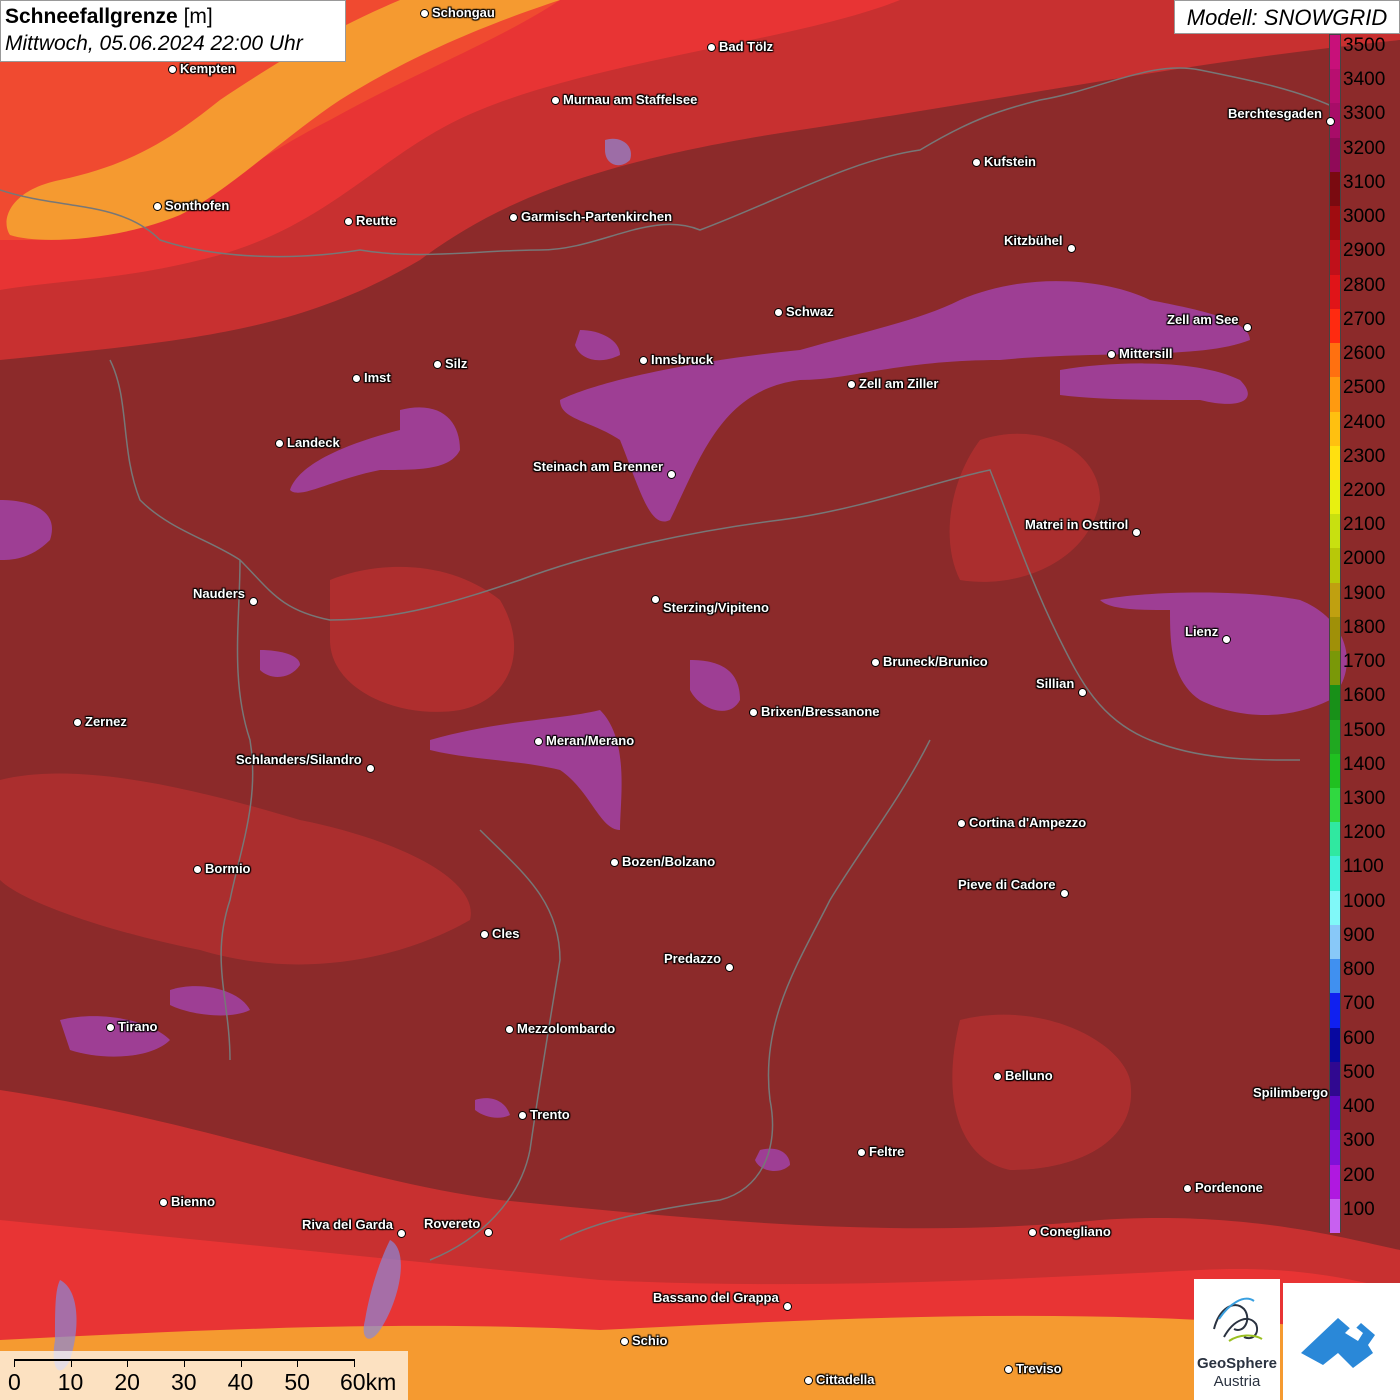 The image size is (1400, 1400). I want to click on city-label: Pieve di Cadore, so click(1007, 884).